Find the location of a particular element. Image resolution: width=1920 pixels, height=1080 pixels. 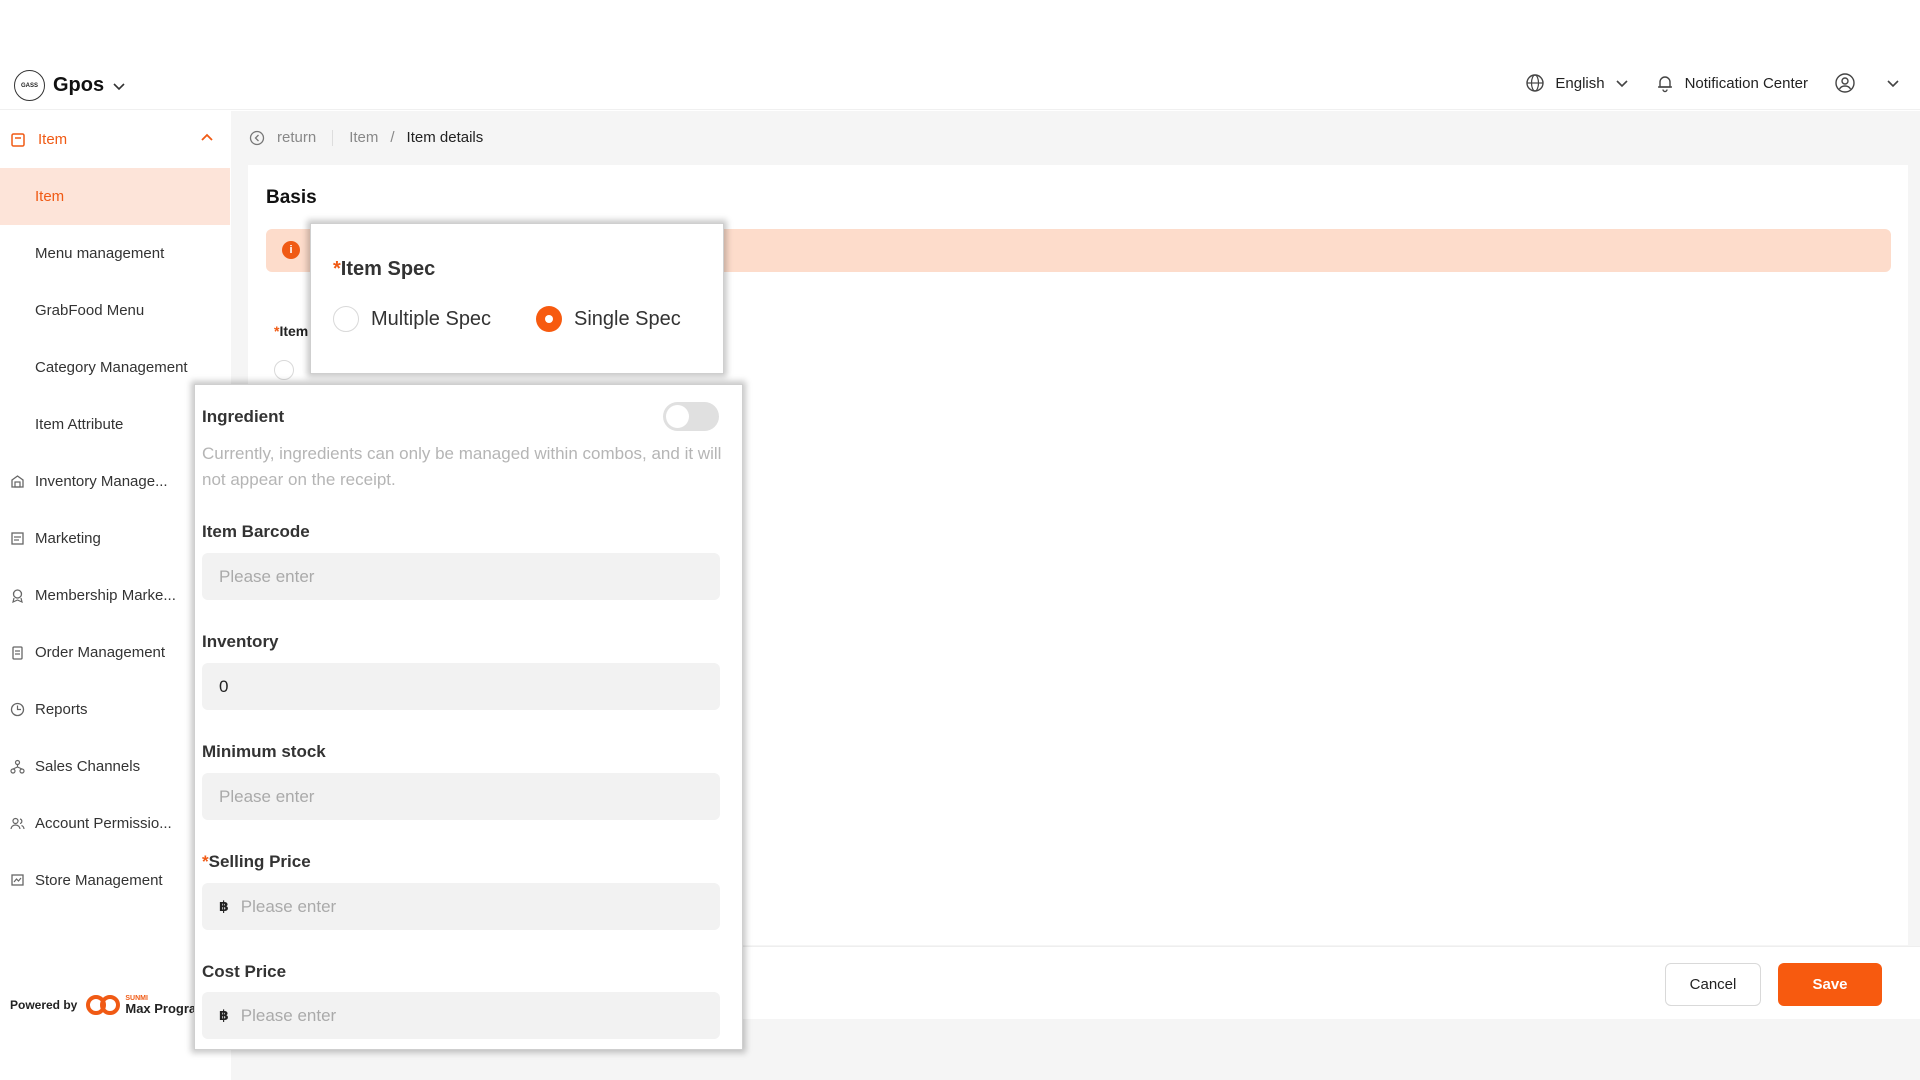

brand-name: Gpos is located at coordinates (79, 85).